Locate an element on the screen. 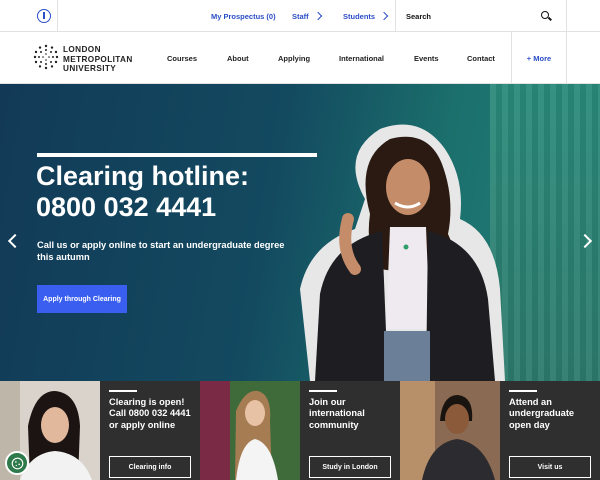  search-icon is located at coordinates (545, 15).